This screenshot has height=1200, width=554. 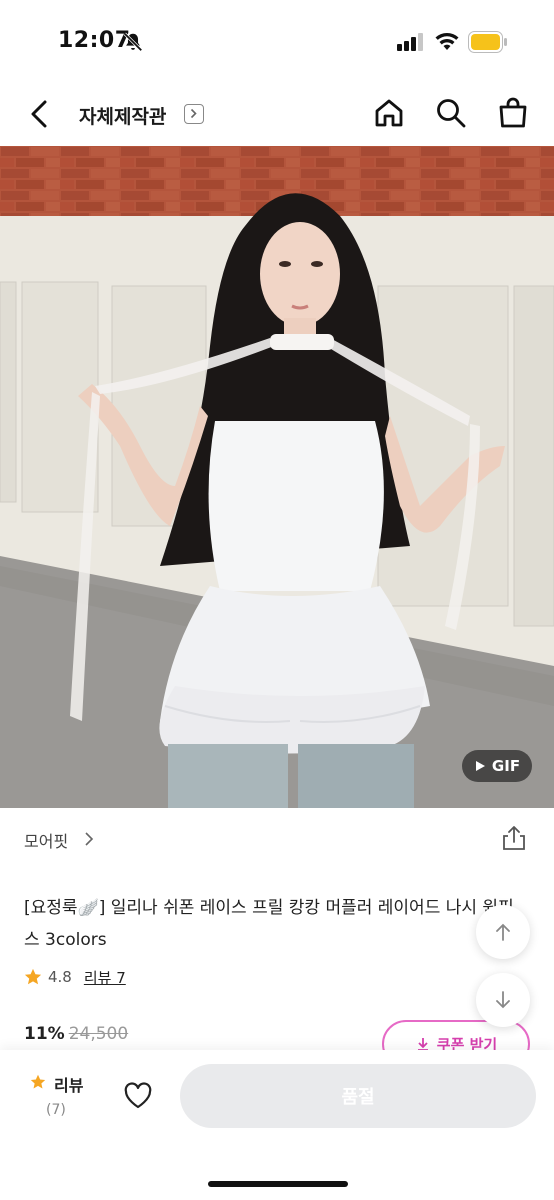 I want to click on soldout-button: 품절, so click(x=358, y=1096).